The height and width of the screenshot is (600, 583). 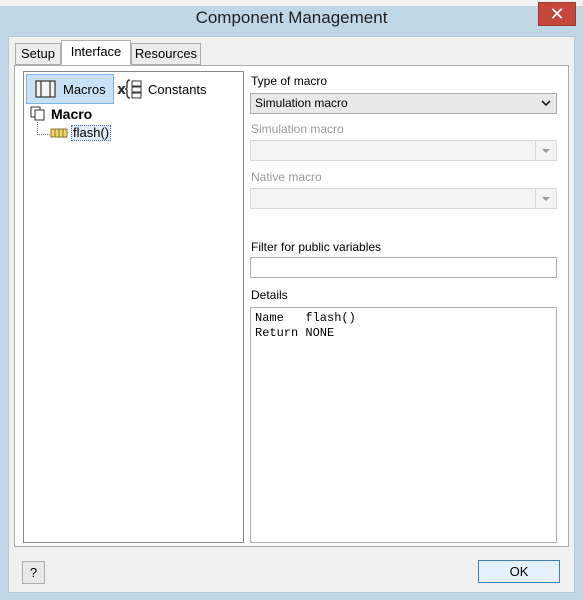 What do you see at coordinates (403, 267) in the screenshot?
I see `filter-public-variables-input` at bounding box center [403, 267].